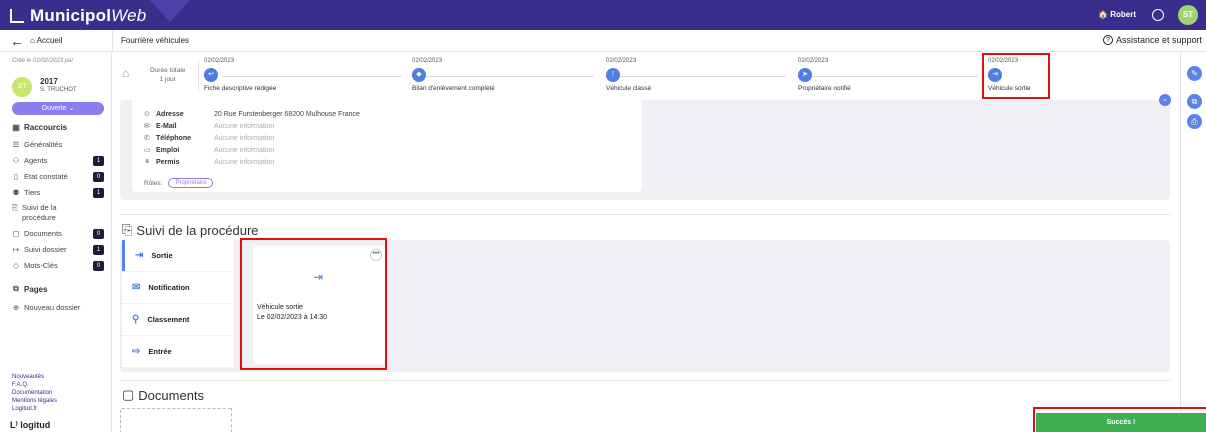 The height and width of the screenshot is (432, 1206). Describe the element at coordinates (16, 127) in the screenshot. I see `shortcuts-icon: ▦` at that location.